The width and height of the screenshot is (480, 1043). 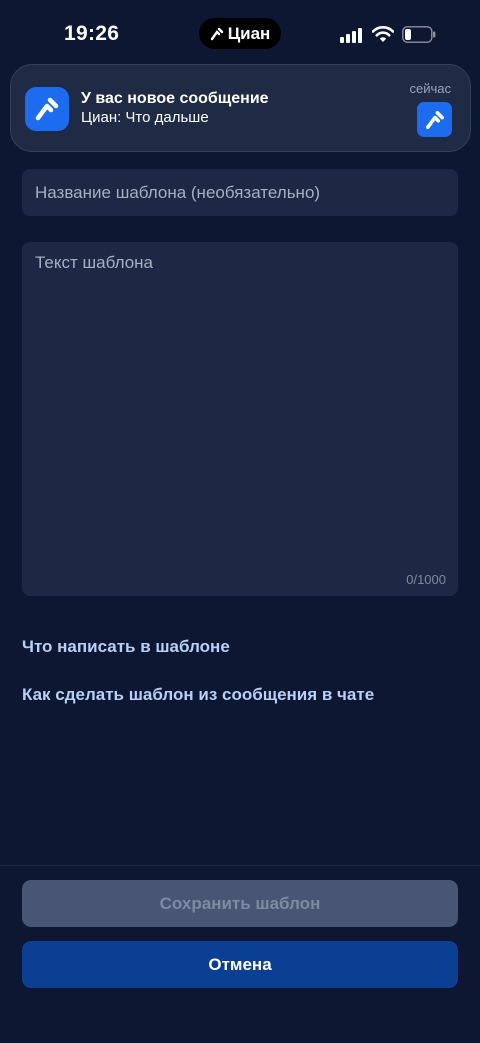 I want to click on template-from-message-link: Как сделать шаблон из сообщения в чате, so click(x=198, y=695).